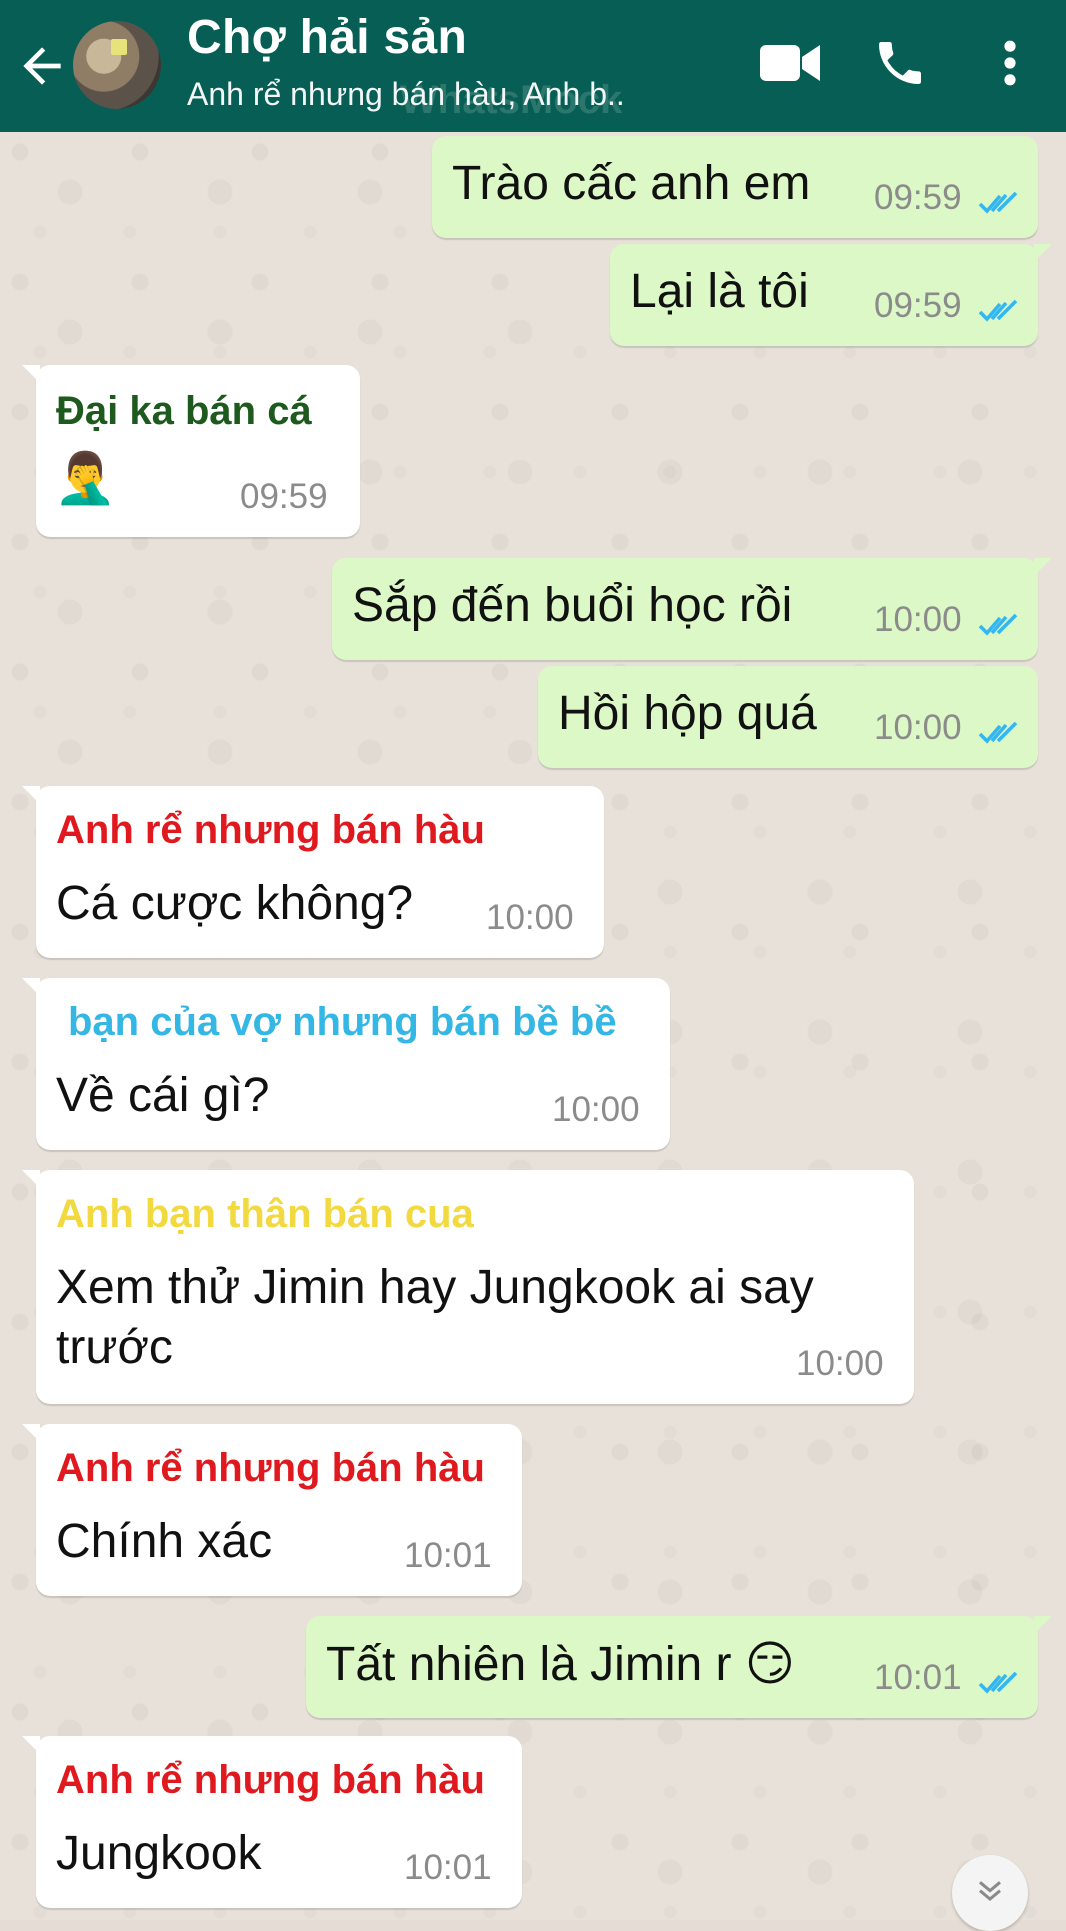  Describe the element at coordinates (85, 478) in the screenshot. I see `message-emoji: 🤦‍♂️` at that location.